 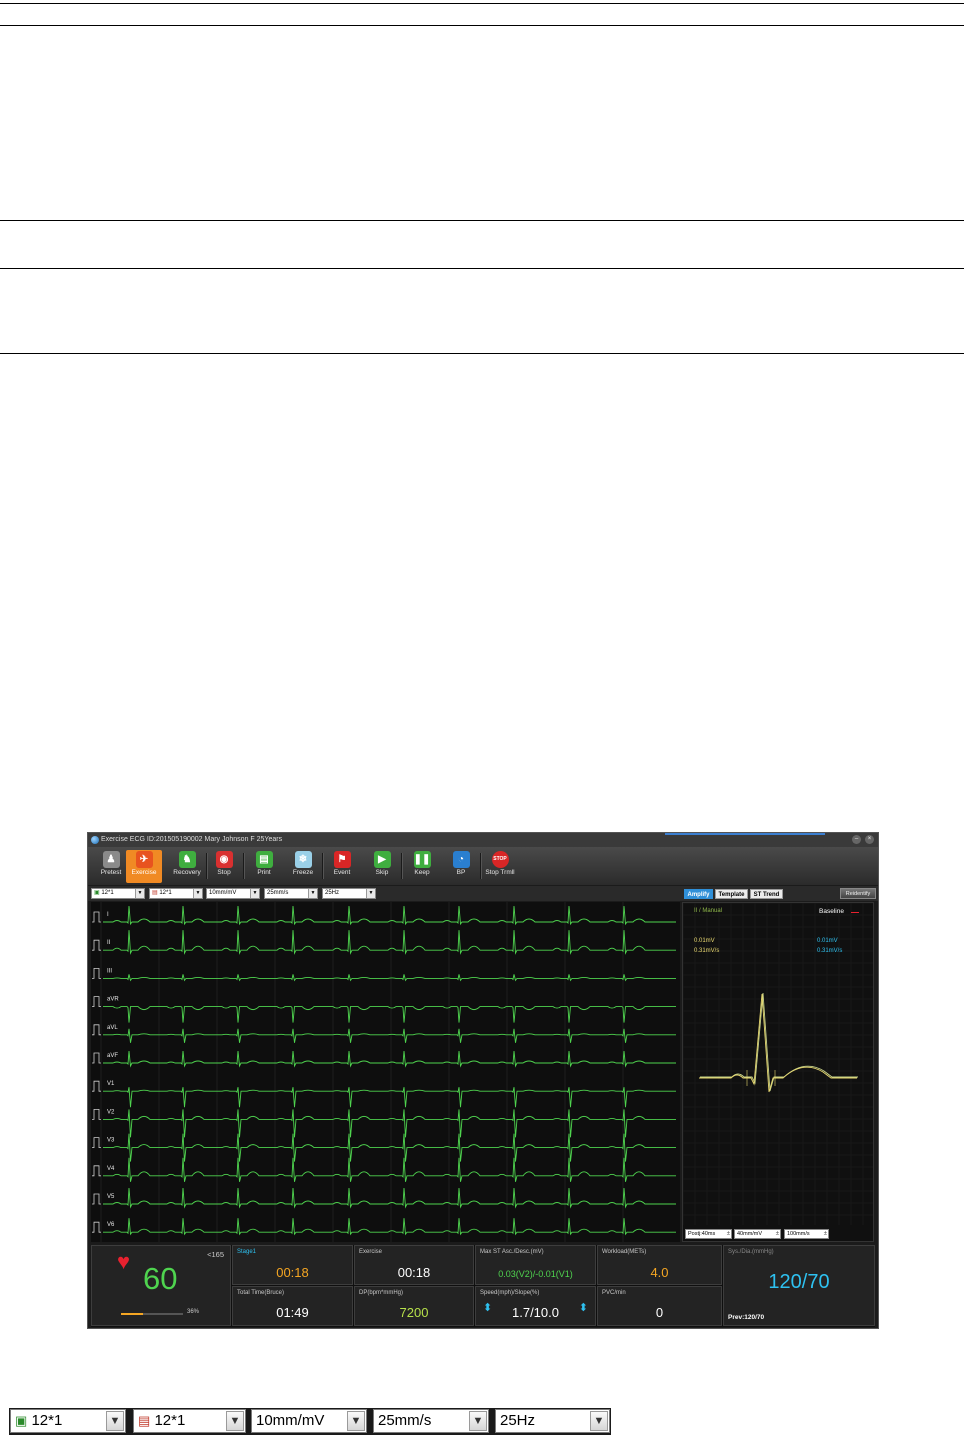 What do you see at coordinates (856, 839) in the screenshot?
I see `minimize-icon: –` at bounding box center [856, 839].